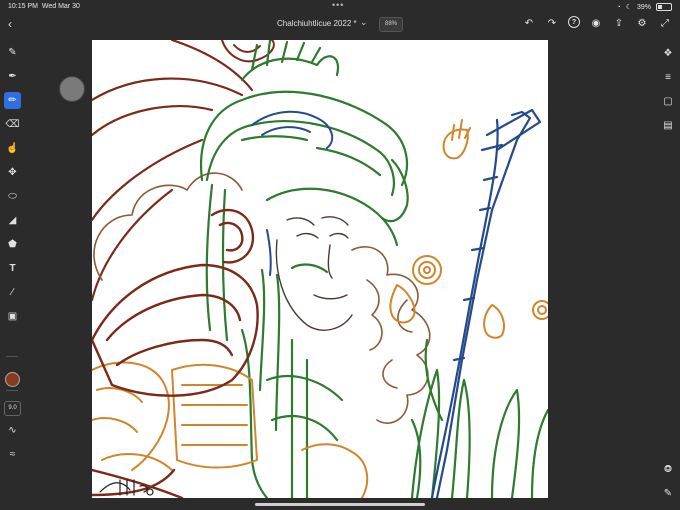  Describe the element at coordinates (668, 53) in the screenshot. I see `layers-icon: ❖` at that location.